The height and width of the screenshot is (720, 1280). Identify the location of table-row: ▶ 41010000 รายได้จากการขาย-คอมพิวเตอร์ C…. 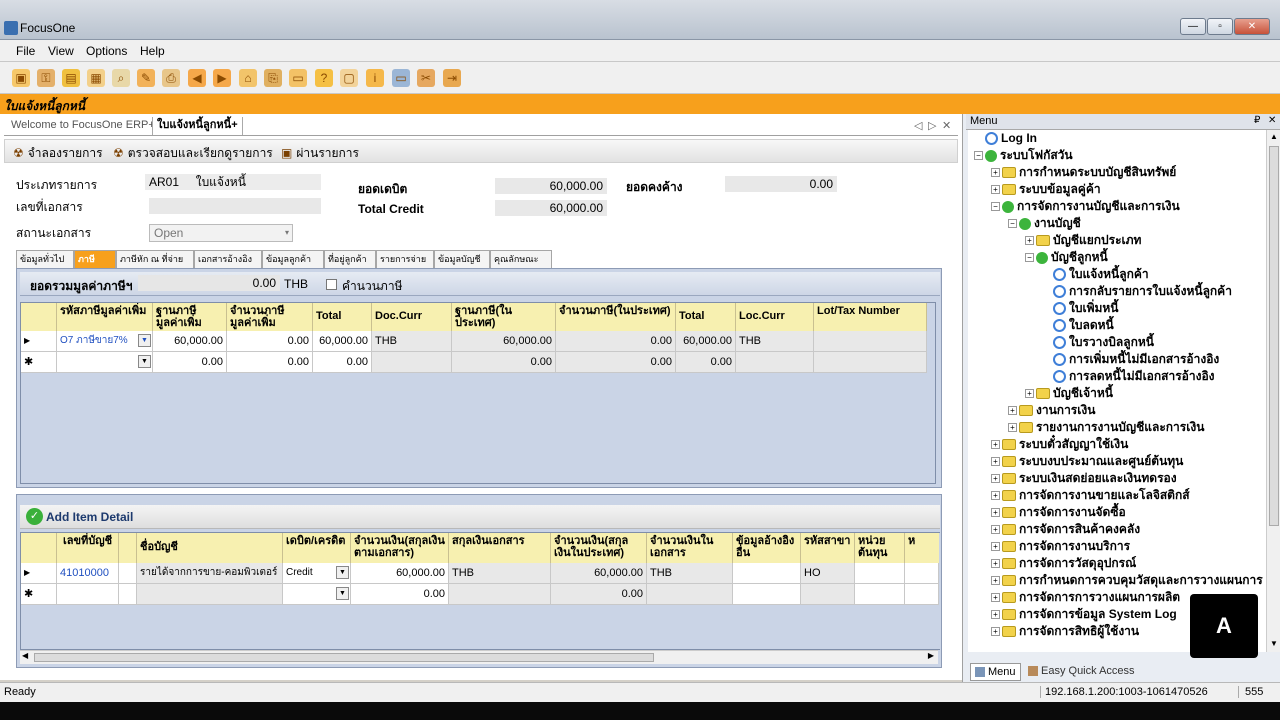
(480, 573).